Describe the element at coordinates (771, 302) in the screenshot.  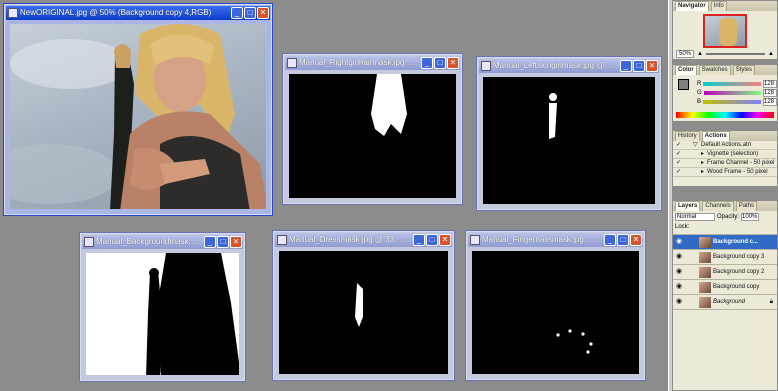
I see `lock-icon: 🔒︎` at that location.